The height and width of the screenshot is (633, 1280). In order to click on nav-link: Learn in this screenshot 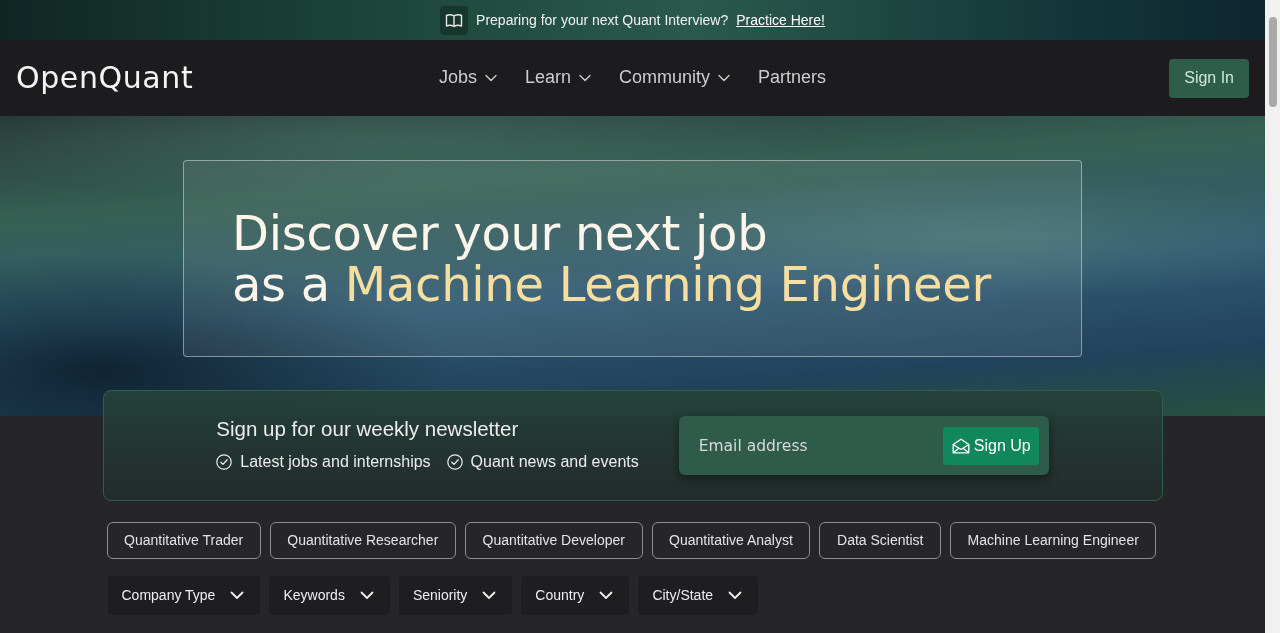, I will do `click(557, 78)`.